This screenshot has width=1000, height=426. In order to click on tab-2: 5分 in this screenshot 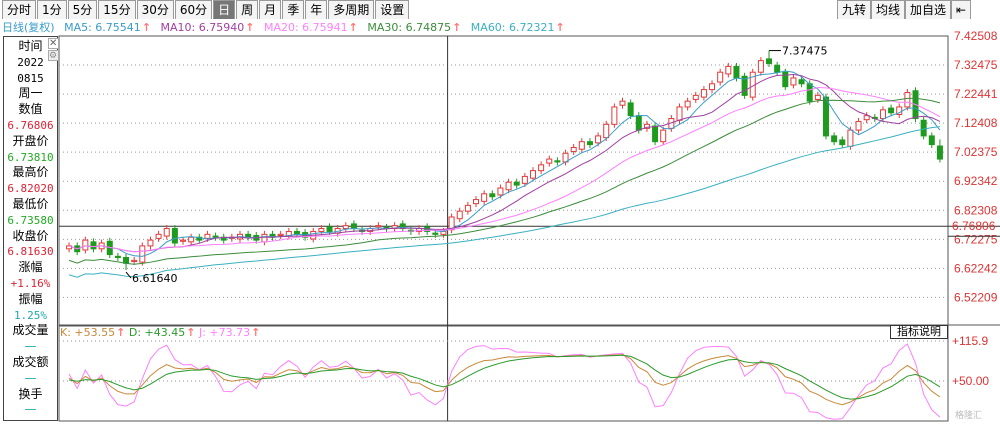, I will do `click(82, 9)`.